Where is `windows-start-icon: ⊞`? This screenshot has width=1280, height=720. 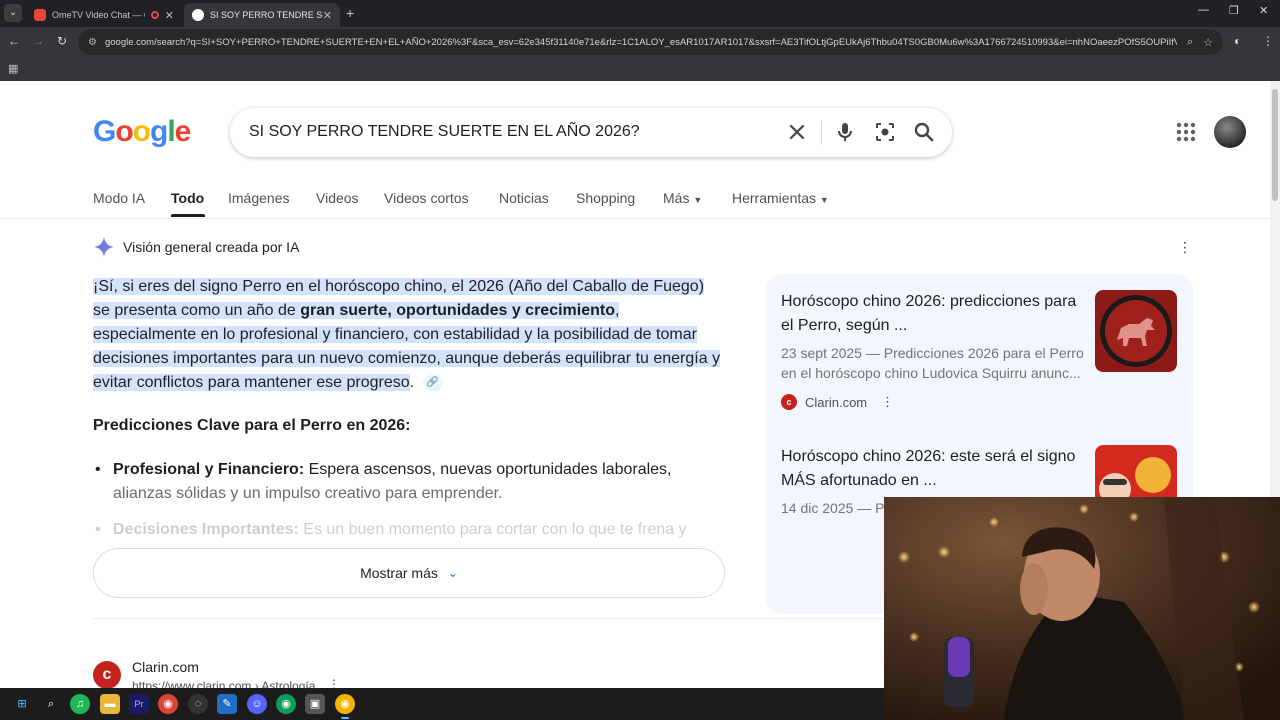 windows-start-icon: ⊞ is located at coordinates (22, 704).